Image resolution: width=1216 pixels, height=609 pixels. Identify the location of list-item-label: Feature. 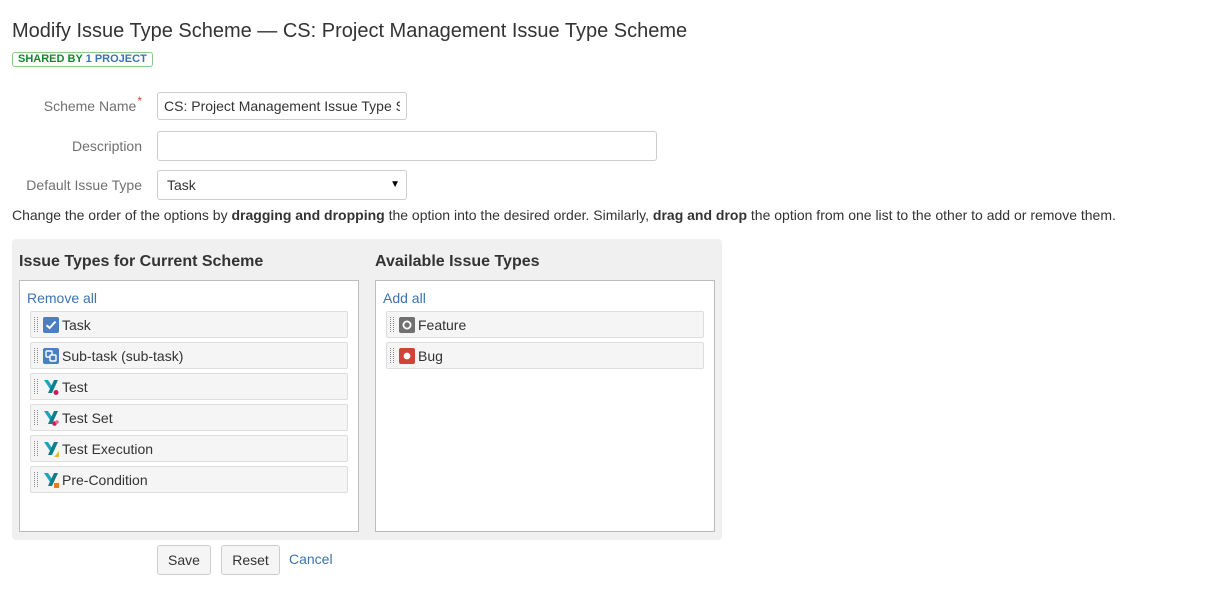
(442, 325).